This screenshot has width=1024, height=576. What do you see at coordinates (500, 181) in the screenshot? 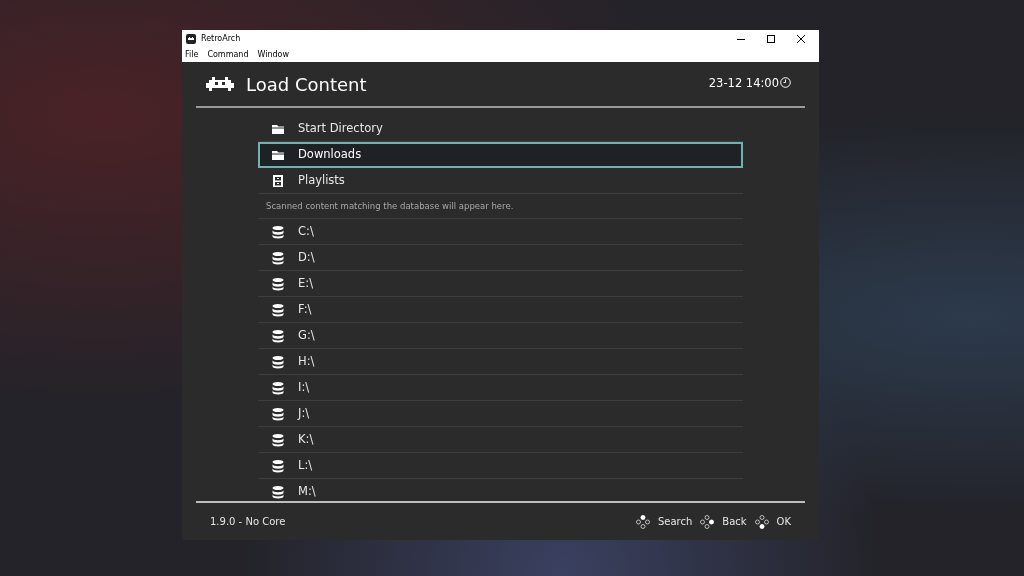
I see `menu-entry: Playlists` at bounding box center [500, 181].